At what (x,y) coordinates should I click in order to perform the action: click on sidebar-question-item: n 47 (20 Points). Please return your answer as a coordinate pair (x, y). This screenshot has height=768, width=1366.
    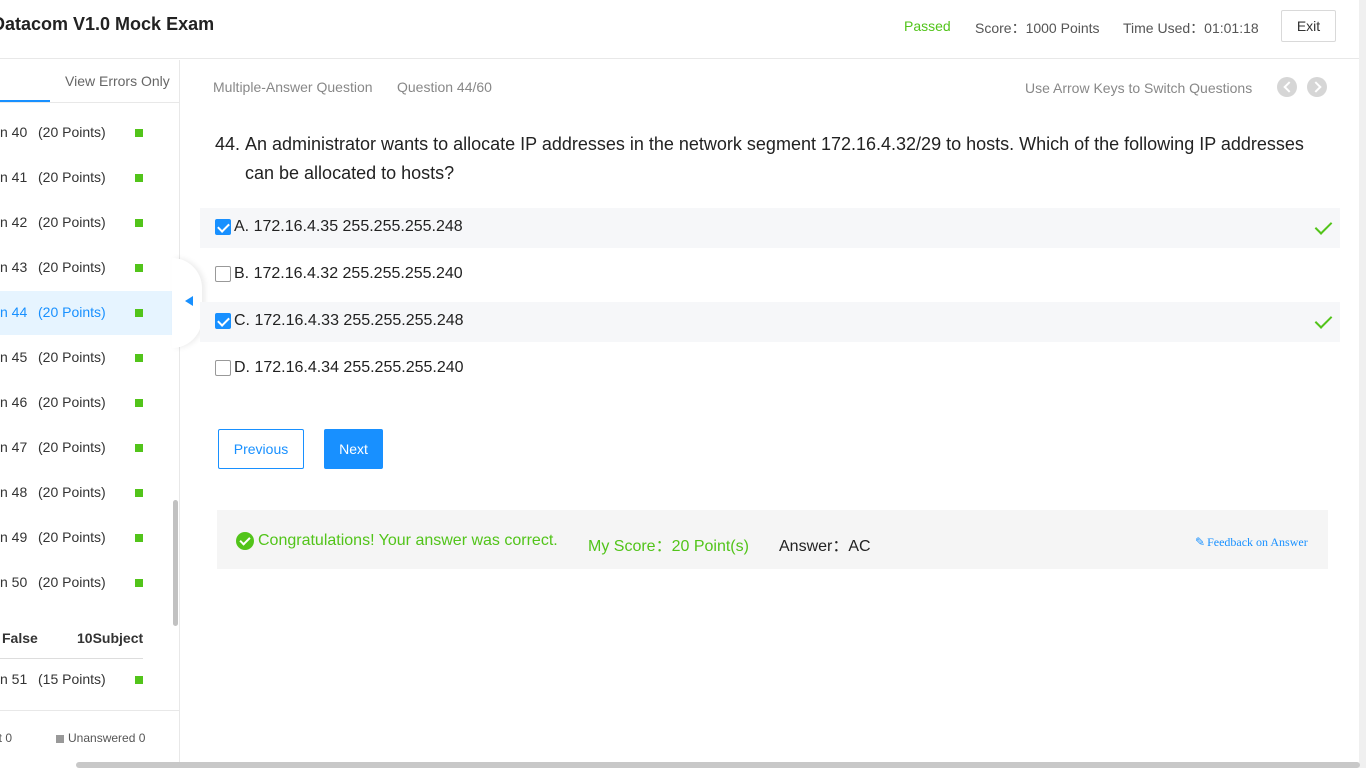
    Looking at the image, I should click on (86, 448).